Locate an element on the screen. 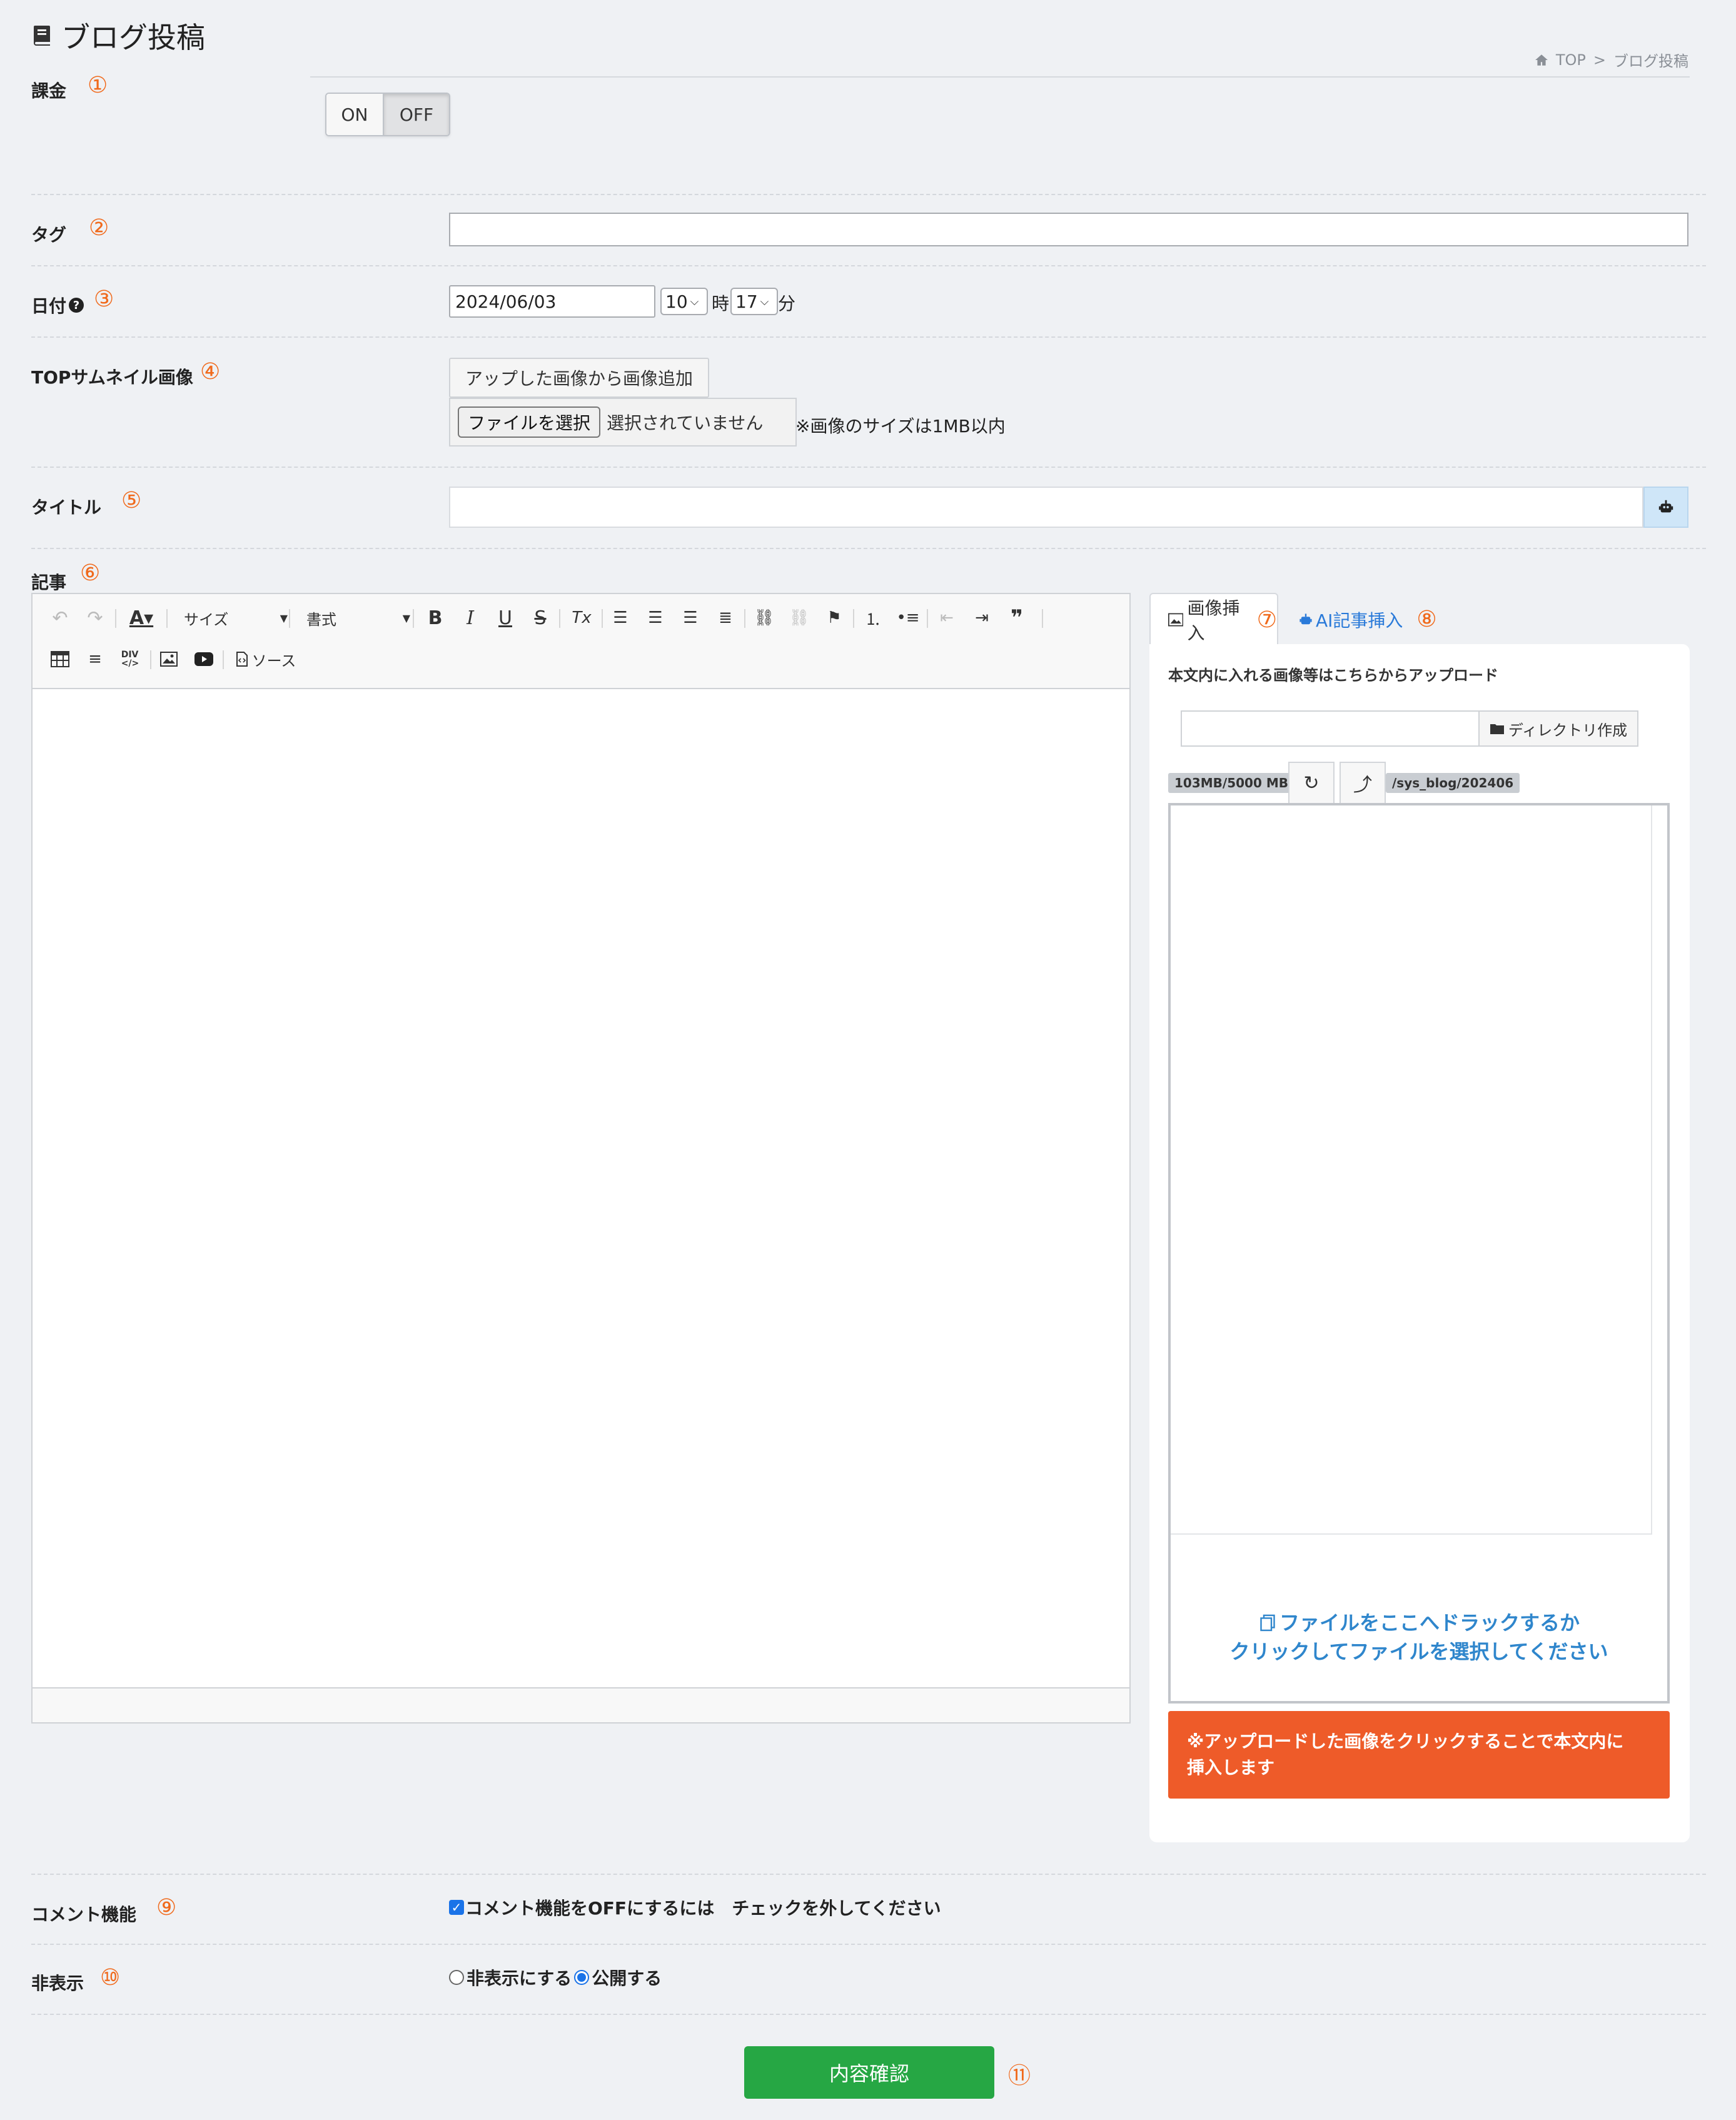 The width and height of the screenshot is (1736, 2120). current-path-badge: /sys_blog/202406 is located at coordinates (1453, 783).